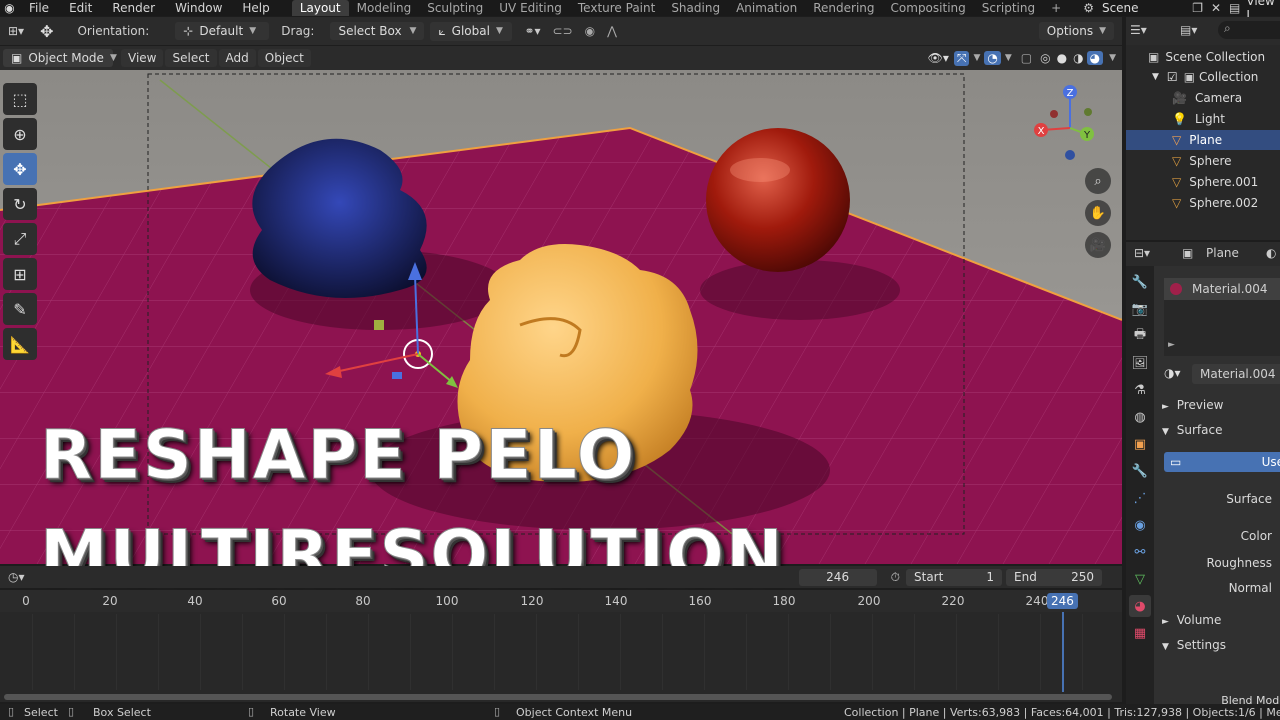  Describe the element at coordinates (471, 31) in the screenshot. I see `transform-orientation-dropdown: ⟀ Global ▼` at that location.